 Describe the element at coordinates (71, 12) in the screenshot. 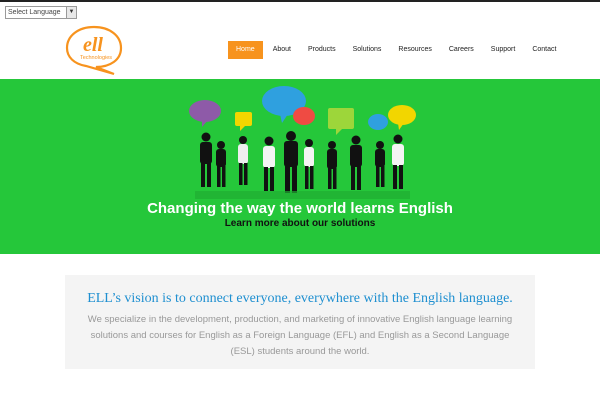

I see `chevron-down-icon: ▼` at that location.